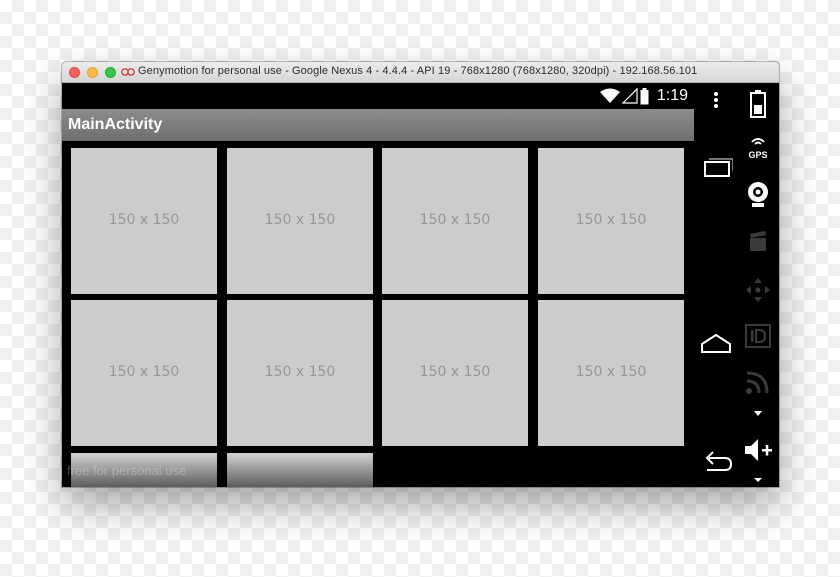 The height and width of the screenshot is (577, 840). I want to click on video-icon, so click(758, 241).